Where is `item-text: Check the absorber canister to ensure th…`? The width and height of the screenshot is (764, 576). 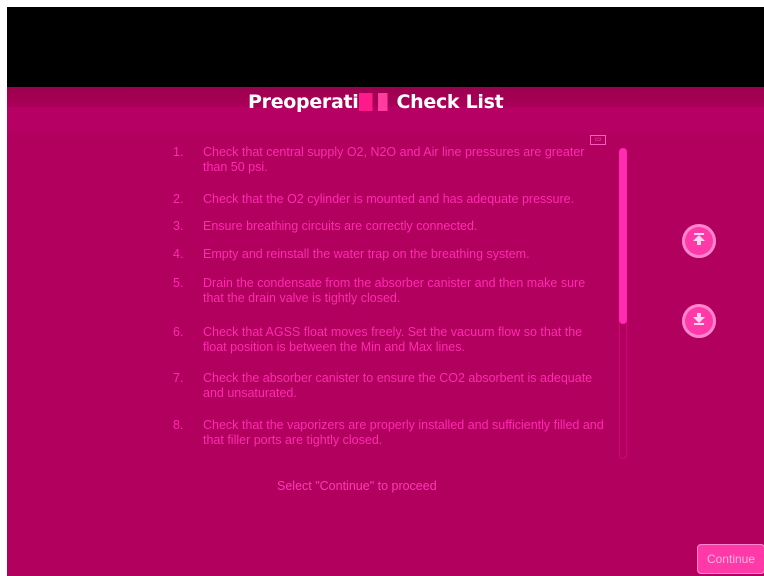 item-text: Check the absorber canister to ensure th… is located at coordinates (398, 385).